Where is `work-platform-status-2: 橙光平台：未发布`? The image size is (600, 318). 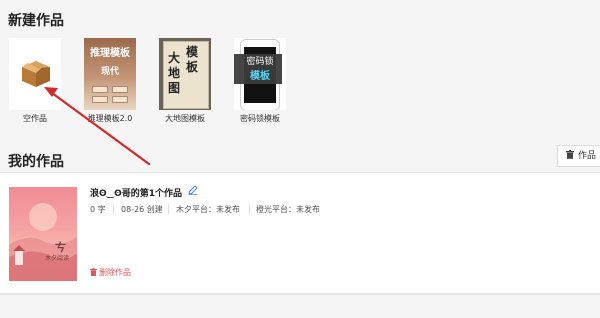
work-platform-status-2: 橙光平台：未发布 is located at coordinates (288, 209).